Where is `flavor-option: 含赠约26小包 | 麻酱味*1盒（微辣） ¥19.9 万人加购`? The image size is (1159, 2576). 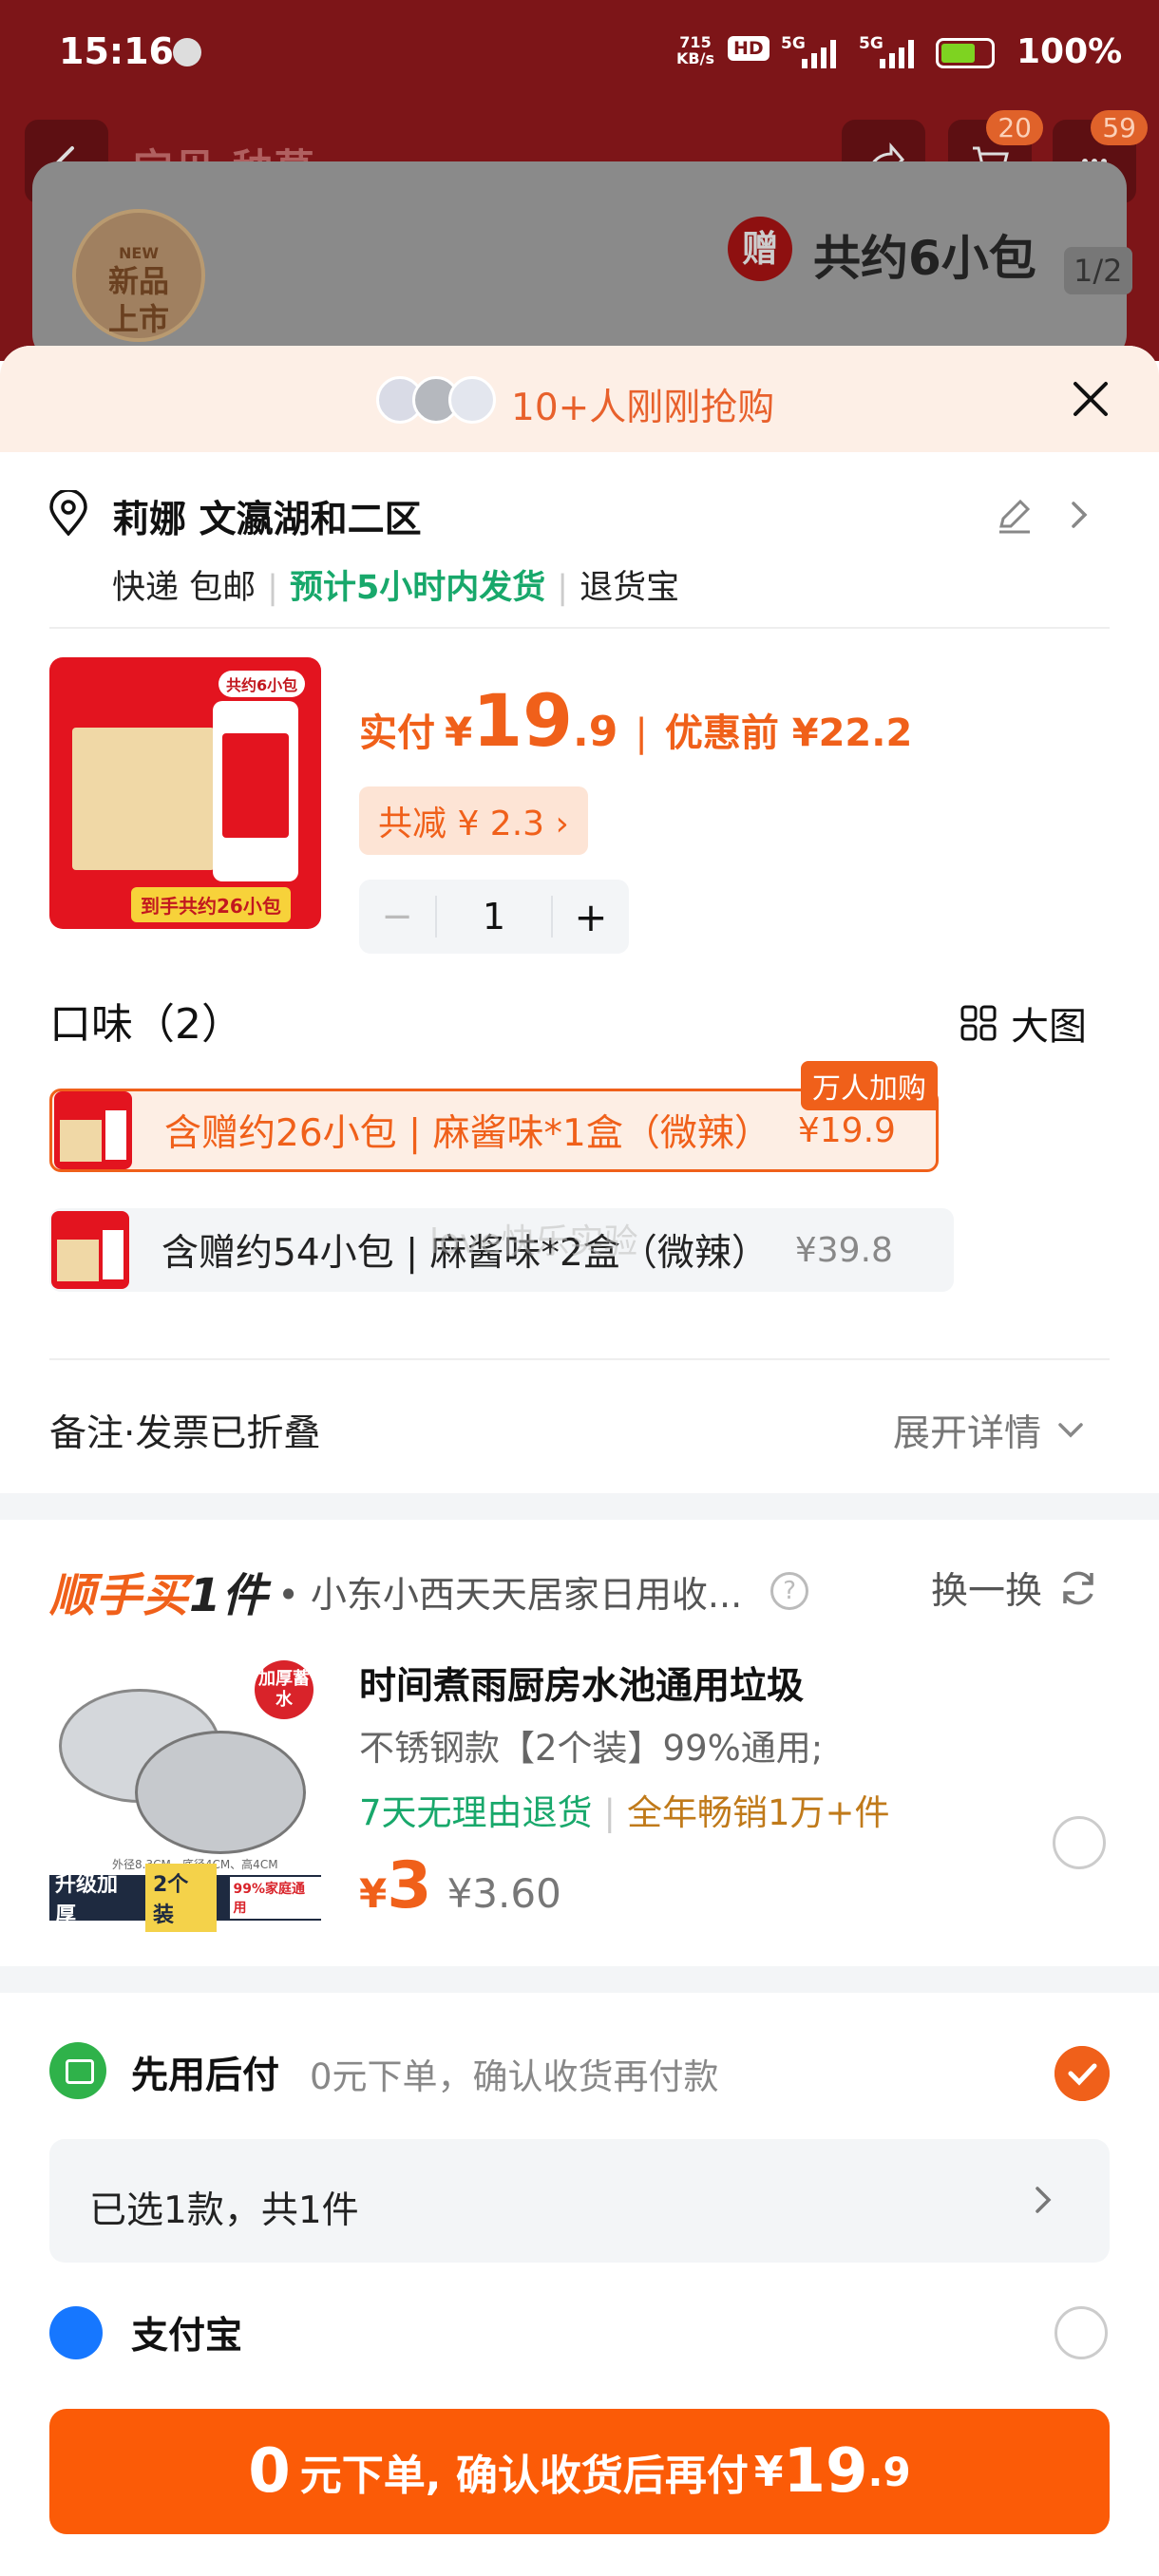
flavor-option: 含赠约26小包 | 麻酱味*1盒（微辣） ¥19.9 万人加购 is located at coordinates (494, 1116).